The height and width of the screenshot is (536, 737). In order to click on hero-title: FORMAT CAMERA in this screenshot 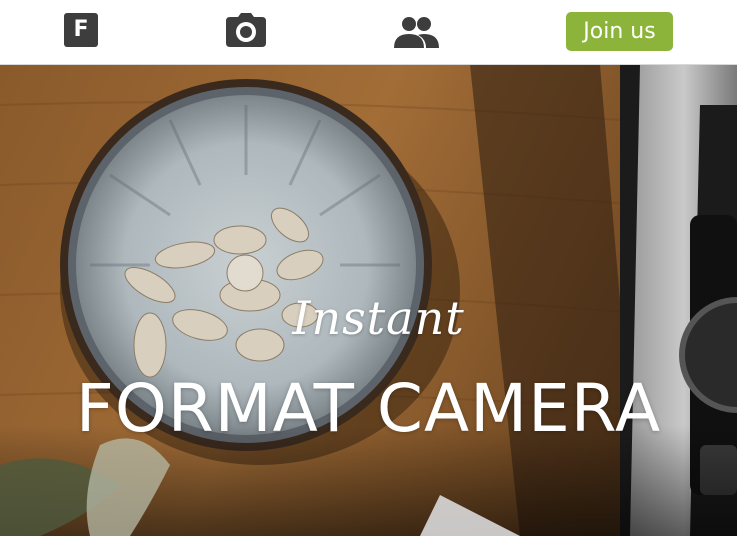, I will do `click(368, 408)`.